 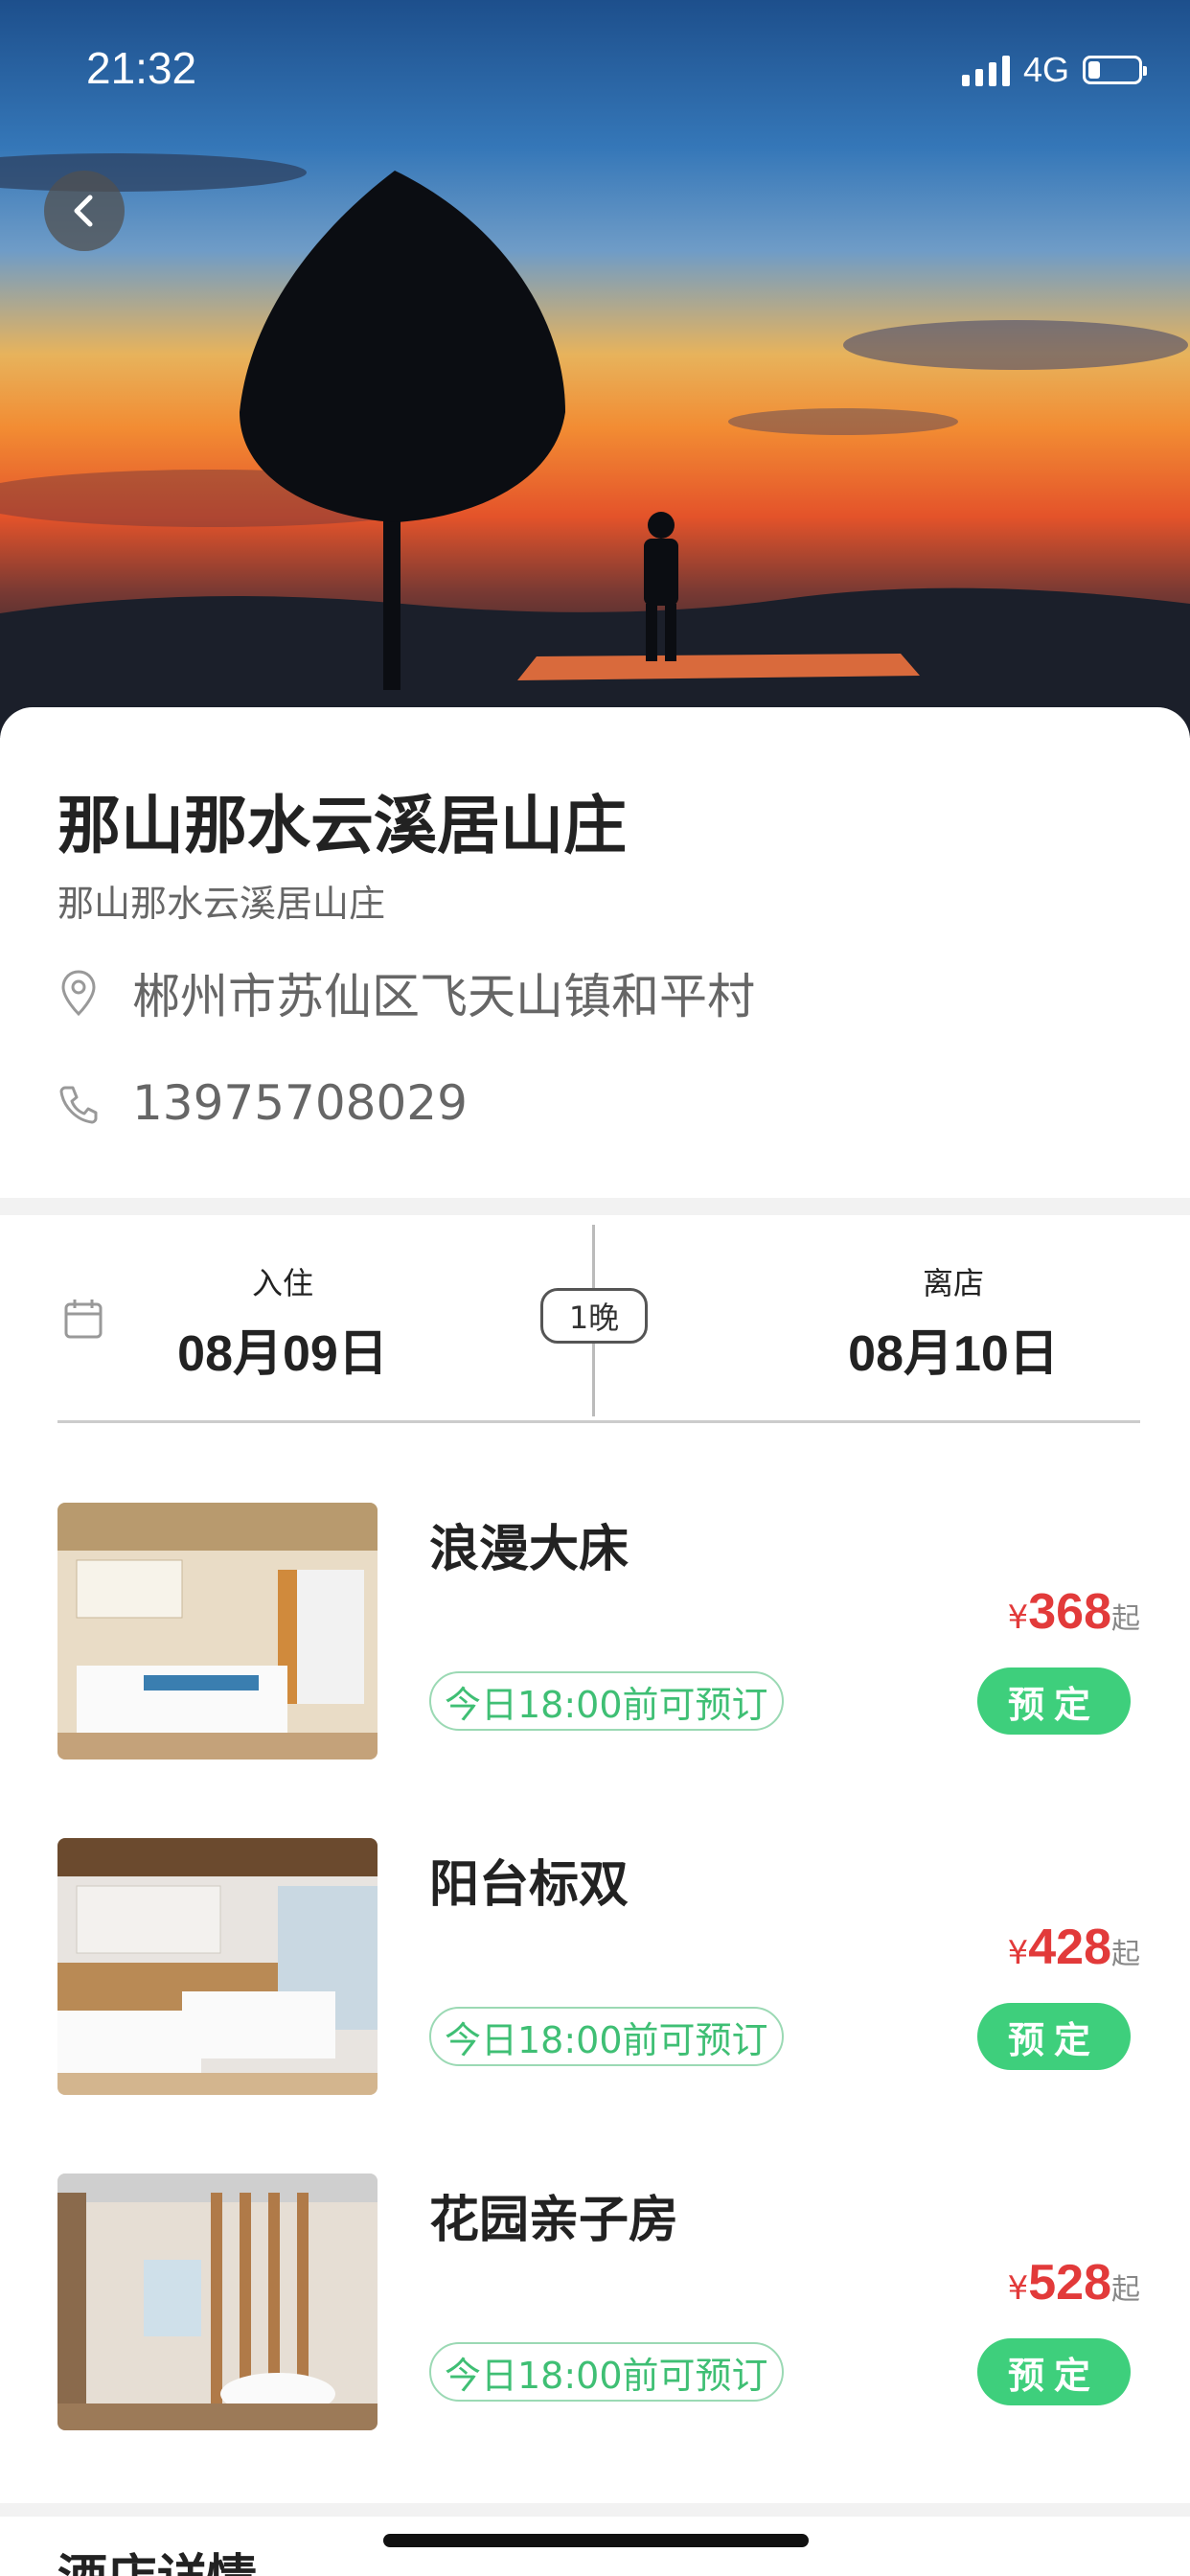 What do you see at coordinates (953, 1283) in the screenshot?
I see `checkout-label: 离店` at bounding box center [953, 1283].